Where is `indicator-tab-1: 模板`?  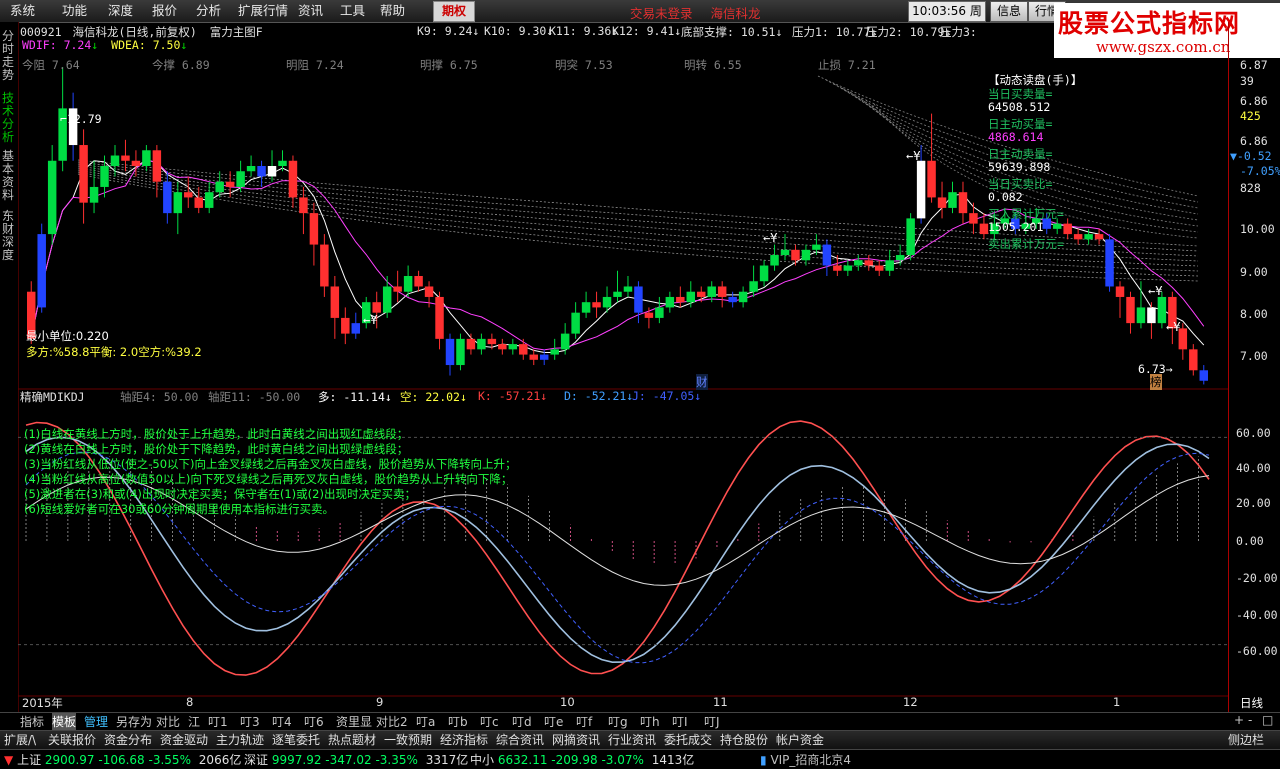 indicator-tab-1: 模板 is located at coordinates (64, 721).